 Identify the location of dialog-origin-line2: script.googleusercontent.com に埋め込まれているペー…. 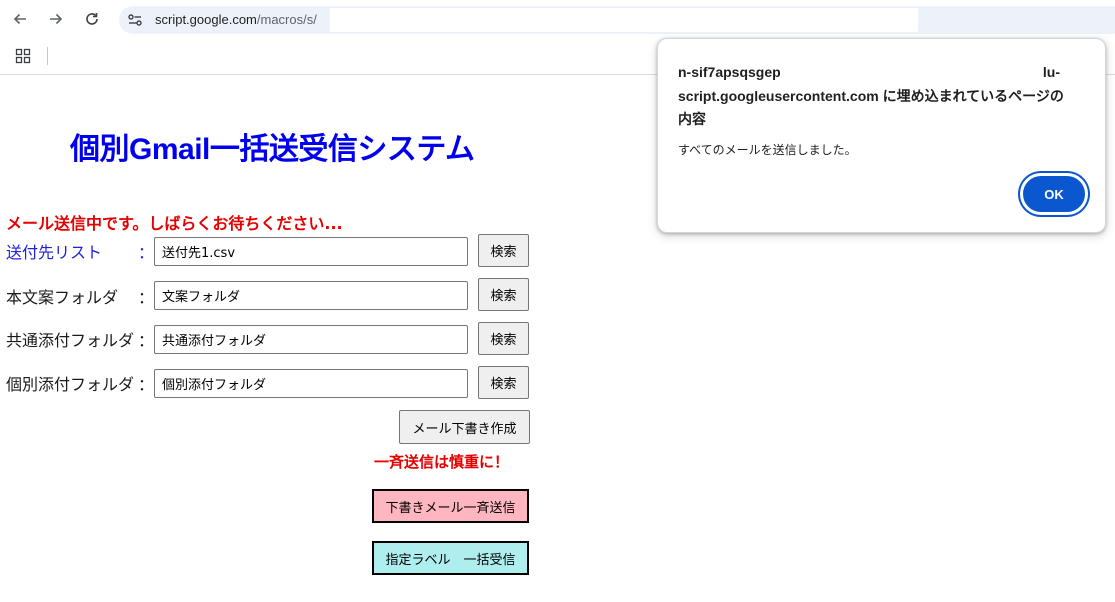
(871, 95).